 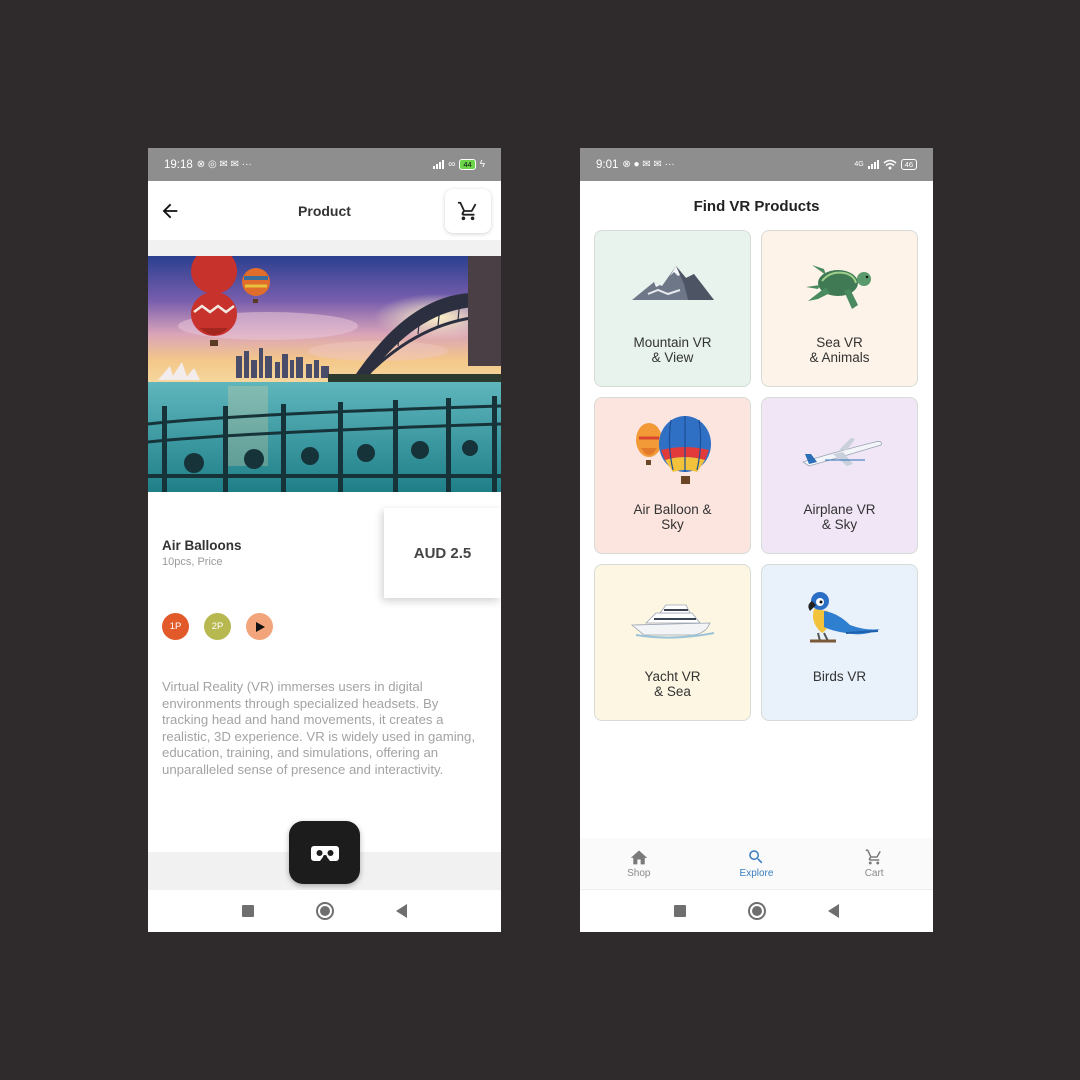 I want to click on arrow-left-icon, so click(x=170, y=210).